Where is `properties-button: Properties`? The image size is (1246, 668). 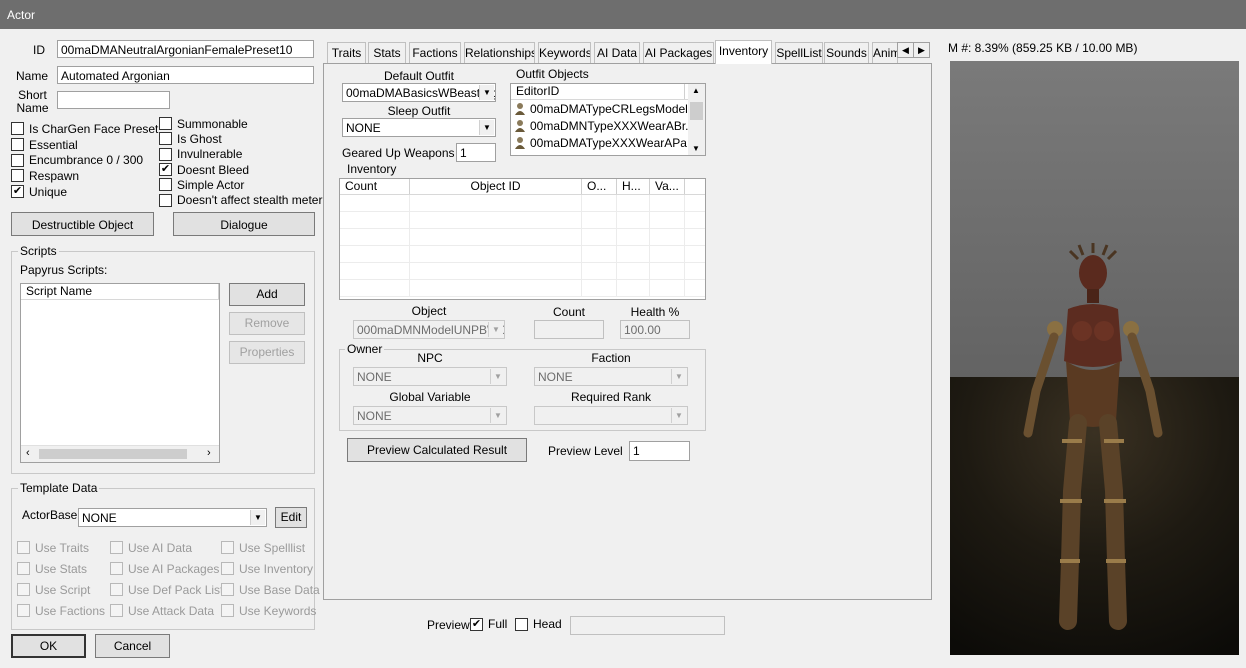 properties-button: Properties is located at coordinates (267, 352).